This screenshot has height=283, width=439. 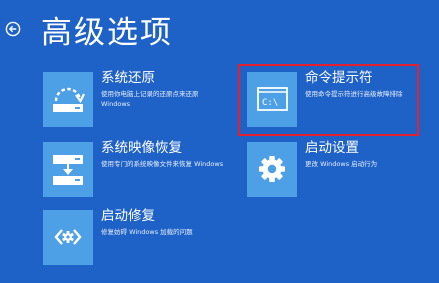 I want to click on page-title: 高级选项, so click(x=107, y=33).